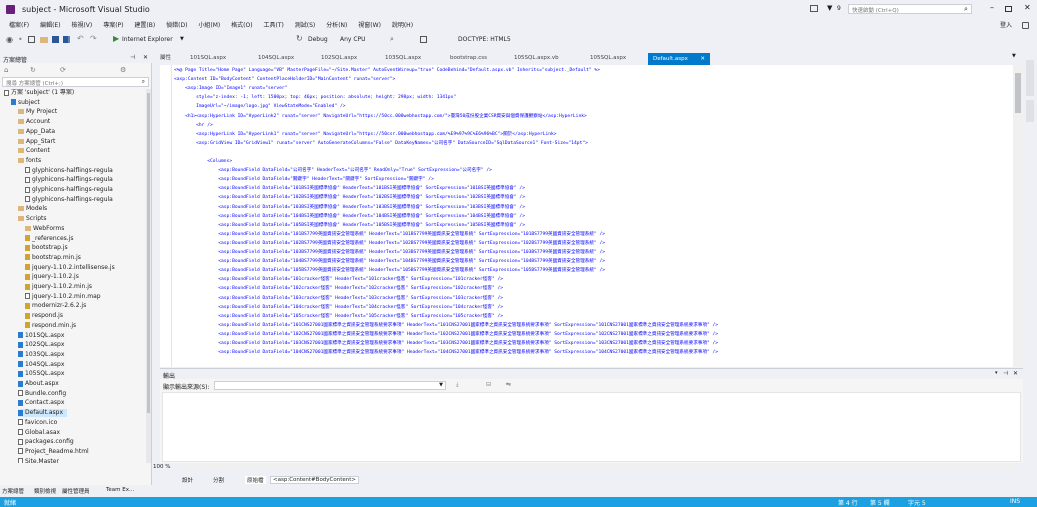 This screenshot has height=507, width=1037. What do you see at coordinates (39, 433) in the screenshot?
I see `tree-item: Global.asax` at bounding box center [39, 433].